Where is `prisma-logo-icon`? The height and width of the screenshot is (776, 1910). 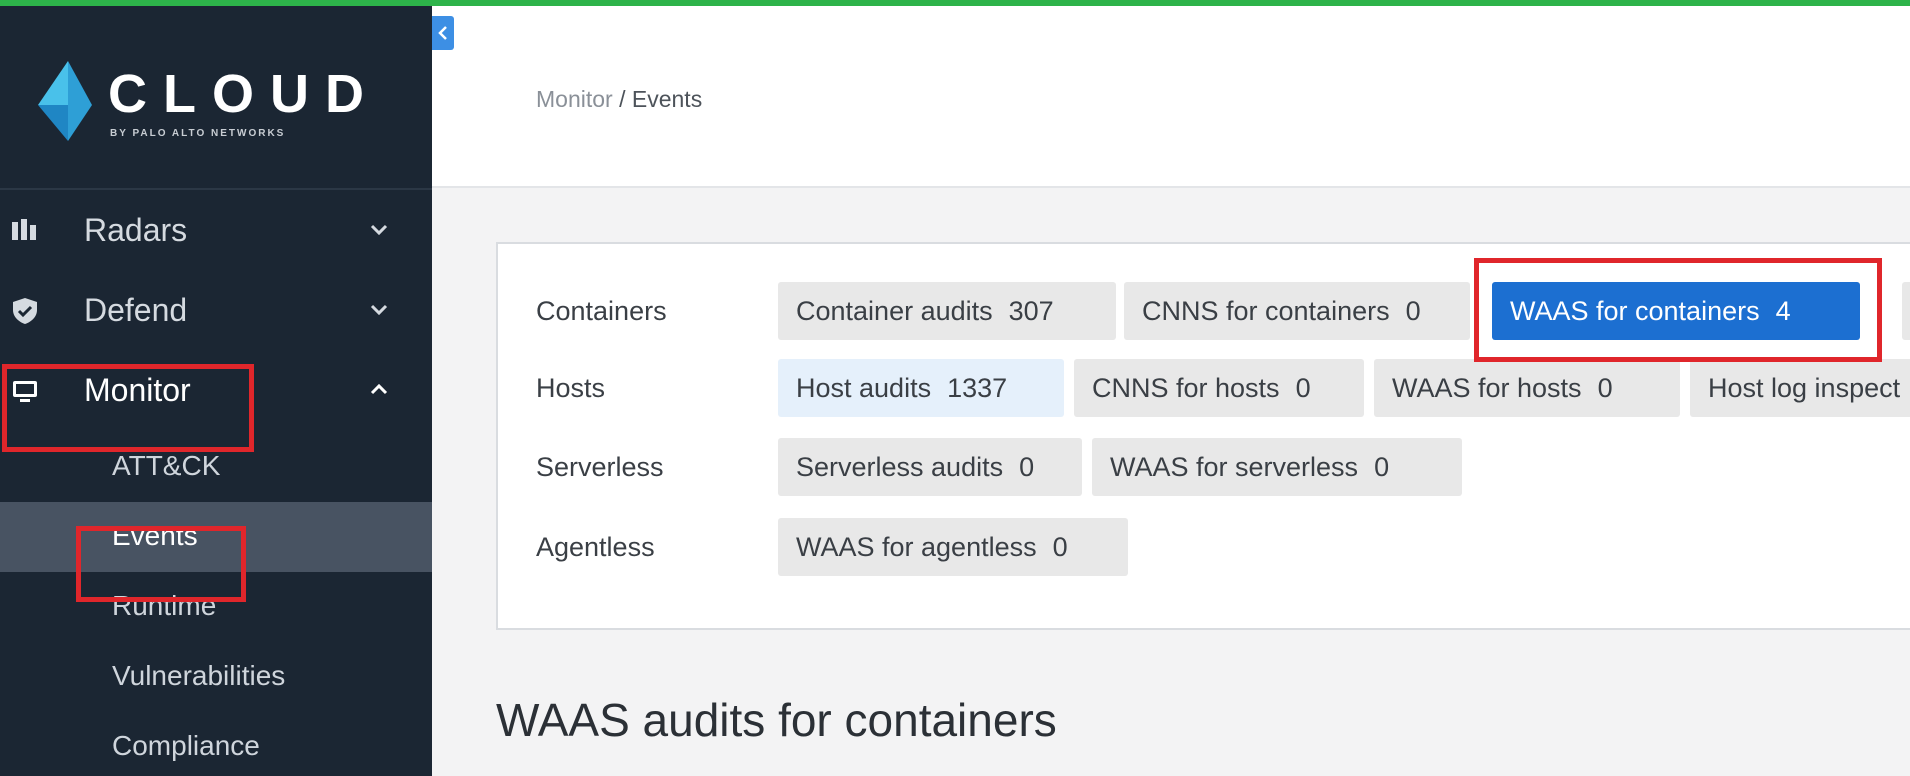
prisma-logo-icon is located at coordinates (65, 101).